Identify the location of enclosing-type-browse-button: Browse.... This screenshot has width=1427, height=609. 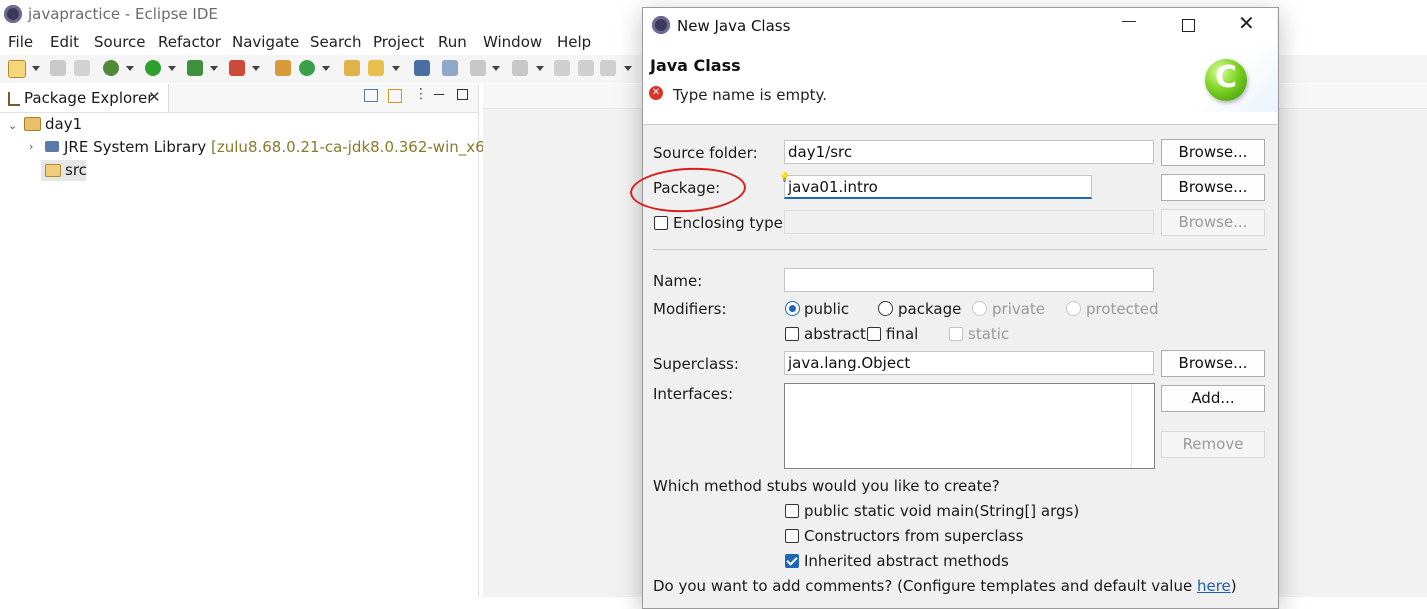
(1213, 222).